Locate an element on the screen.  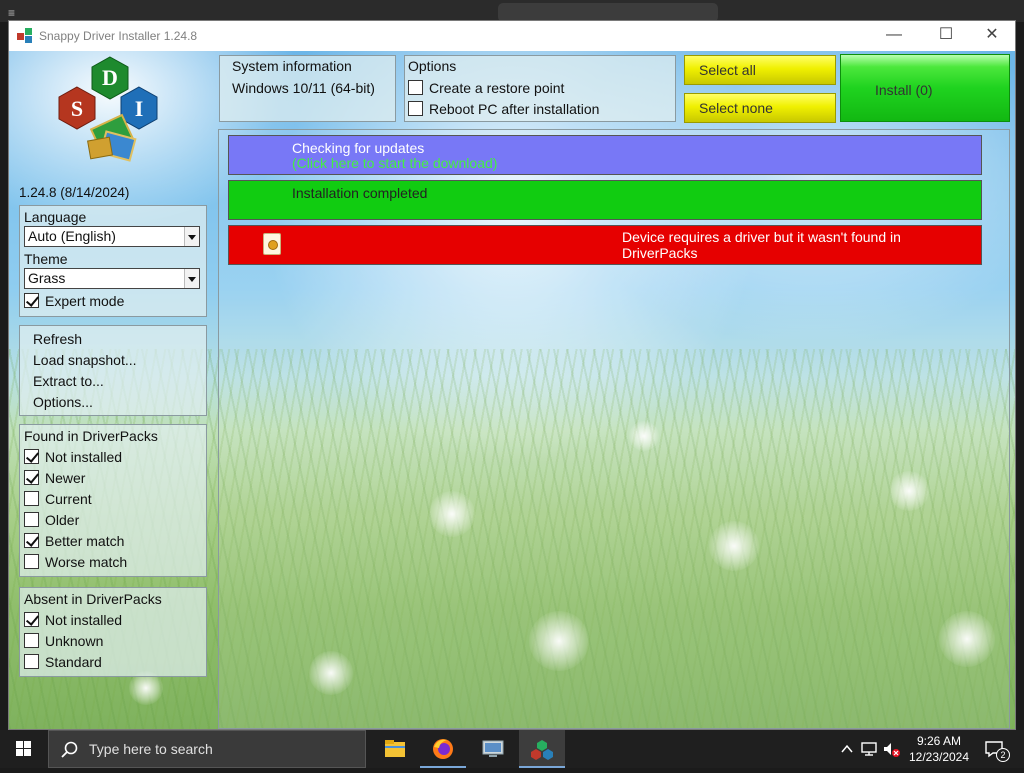
theme-value: Grass is located at coordinates (47, 278).